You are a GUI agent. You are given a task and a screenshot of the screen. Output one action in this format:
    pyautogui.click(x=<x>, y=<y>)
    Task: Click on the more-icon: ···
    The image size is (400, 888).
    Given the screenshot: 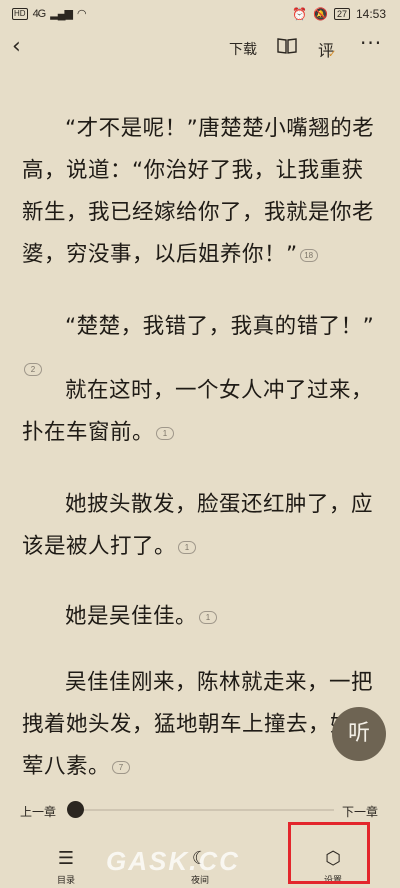 What is the action you would take?
    pyautogui.click(x=371, y=43)
    